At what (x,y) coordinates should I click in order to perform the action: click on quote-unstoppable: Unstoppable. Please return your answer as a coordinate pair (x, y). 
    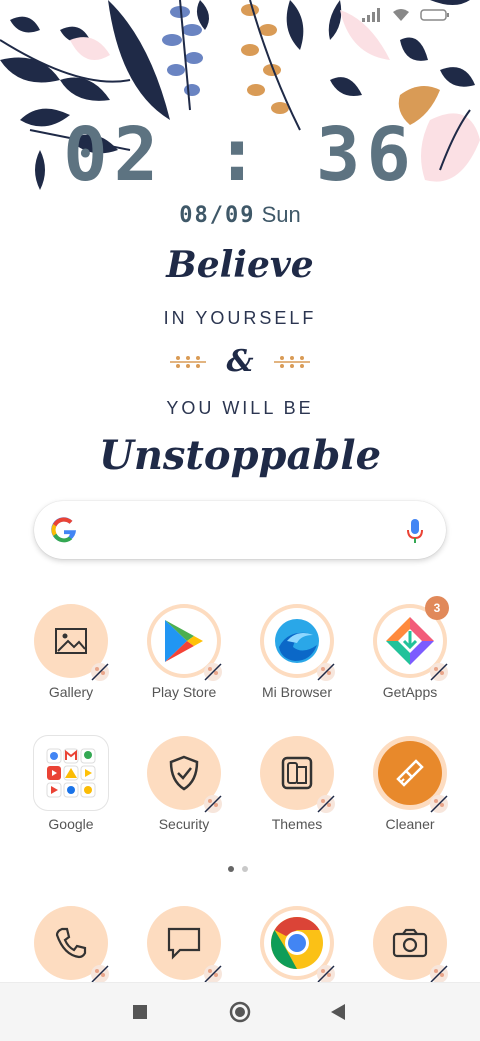
    Looking at the image, I should click on (240, 455).